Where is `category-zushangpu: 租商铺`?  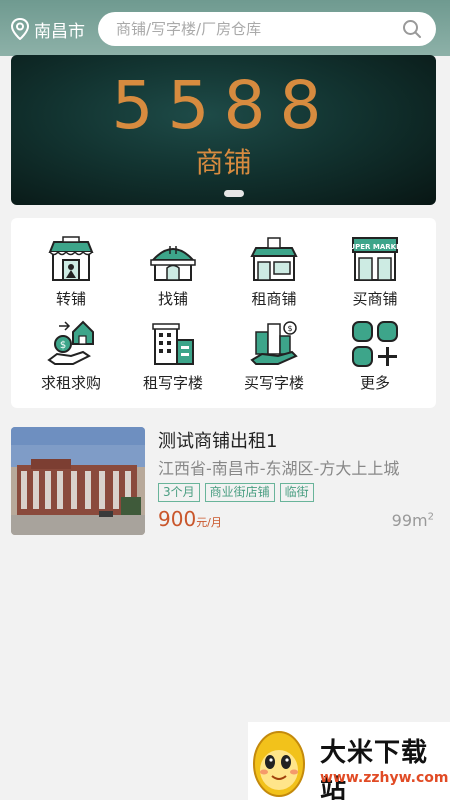 category-zushangpu: 租商铺 is located at coordinates (274, 271).